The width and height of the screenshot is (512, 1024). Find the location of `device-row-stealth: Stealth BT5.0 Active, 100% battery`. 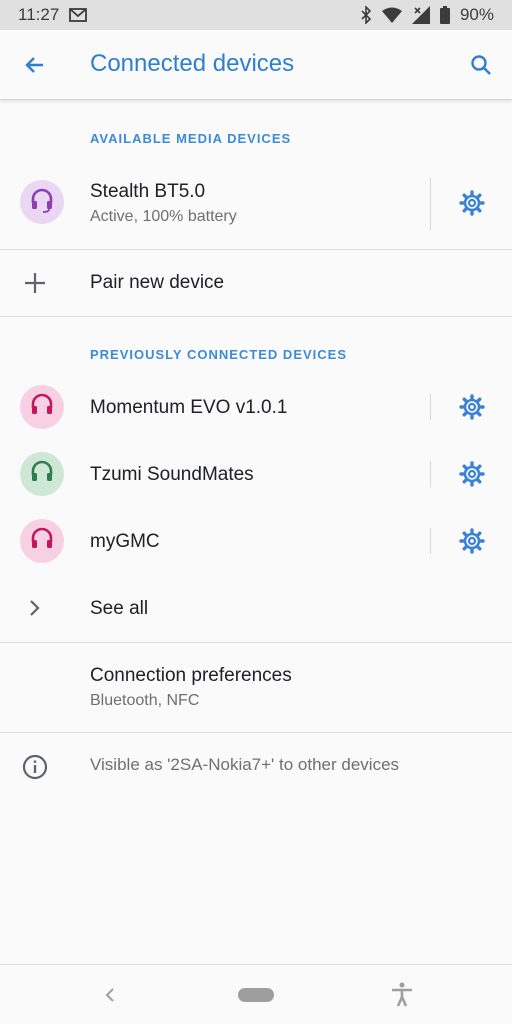

device-row-stealth: Stealth BT5.0 Active, 100% battery is located at coordinates (256, 204).